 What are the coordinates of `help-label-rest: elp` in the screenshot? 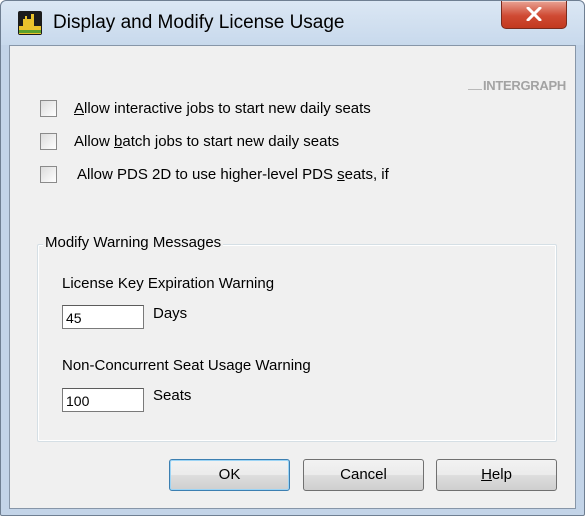 It's located at (501, 474).